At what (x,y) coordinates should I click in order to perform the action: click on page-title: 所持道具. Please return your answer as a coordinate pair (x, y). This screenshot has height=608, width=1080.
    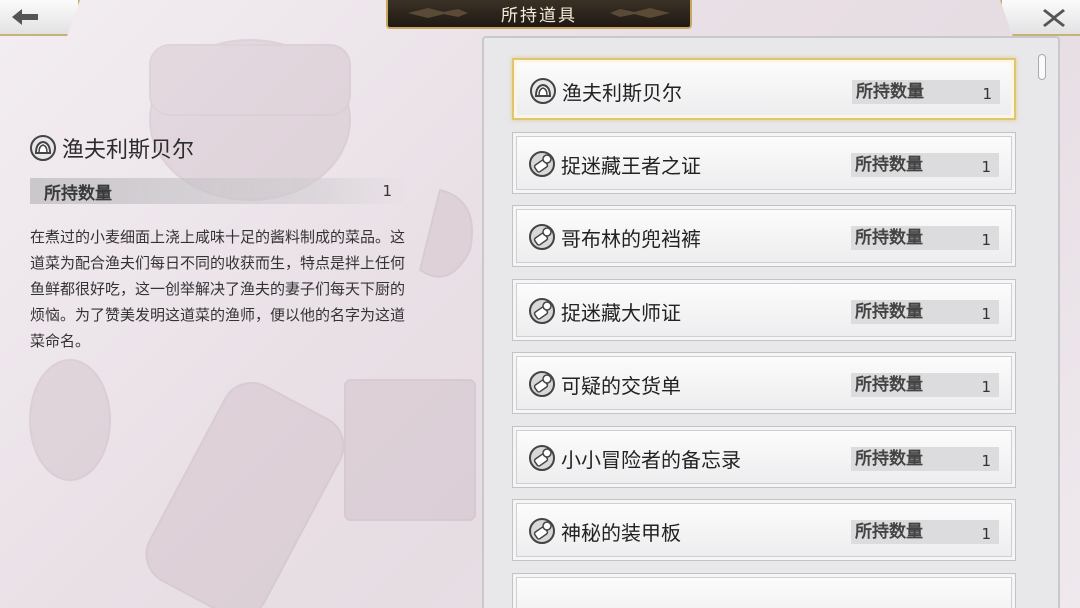
    Looking at the image, I should click on (539, 16).